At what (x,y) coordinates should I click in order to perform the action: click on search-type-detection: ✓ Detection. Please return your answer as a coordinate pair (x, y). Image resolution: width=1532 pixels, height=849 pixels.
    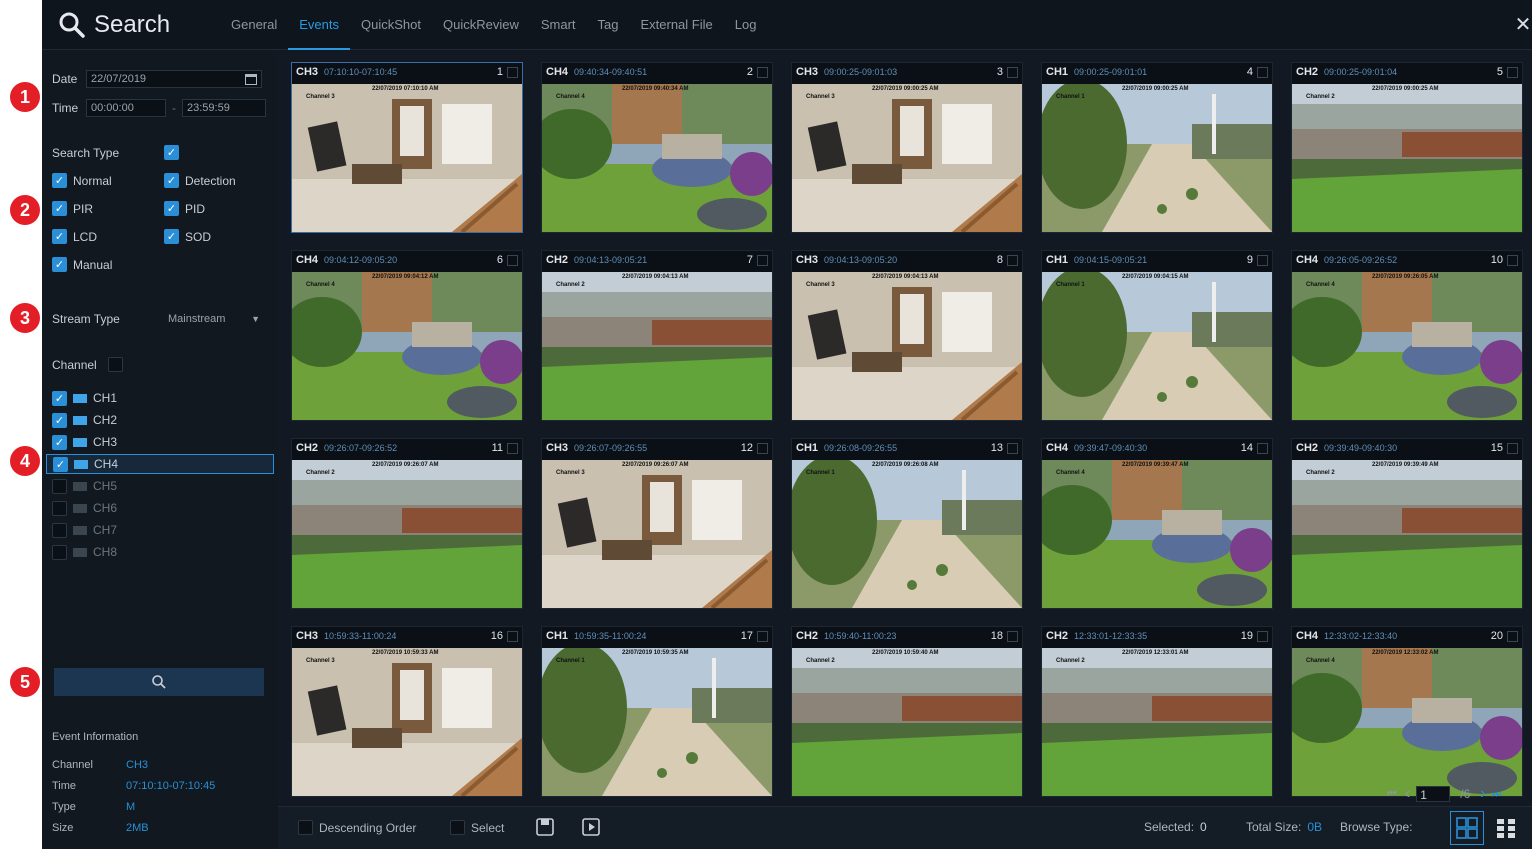
    Looking at the image, I should click on (200, 180).